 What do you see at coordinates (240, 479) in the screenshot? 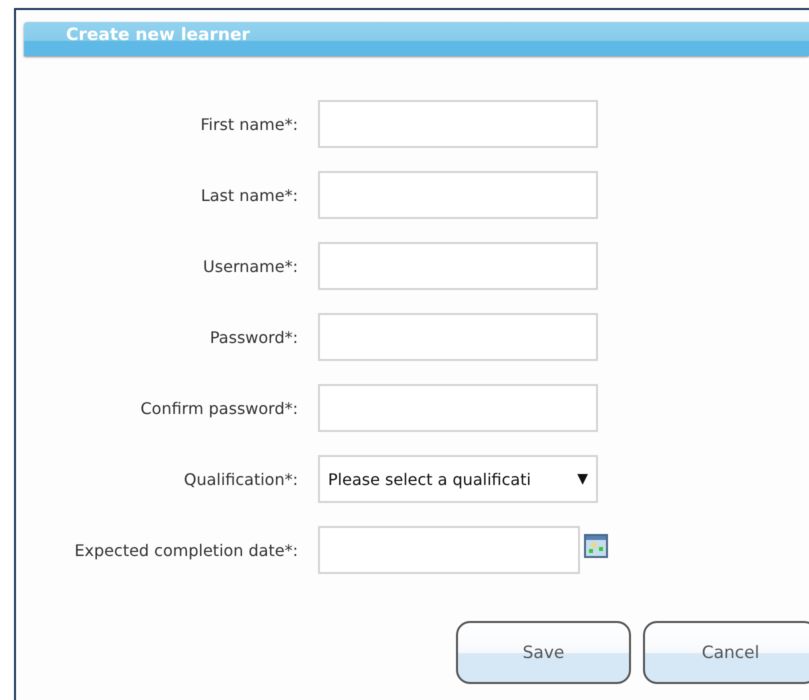
I see `field-label: Qualification*:` at bounding box center [240, 479].